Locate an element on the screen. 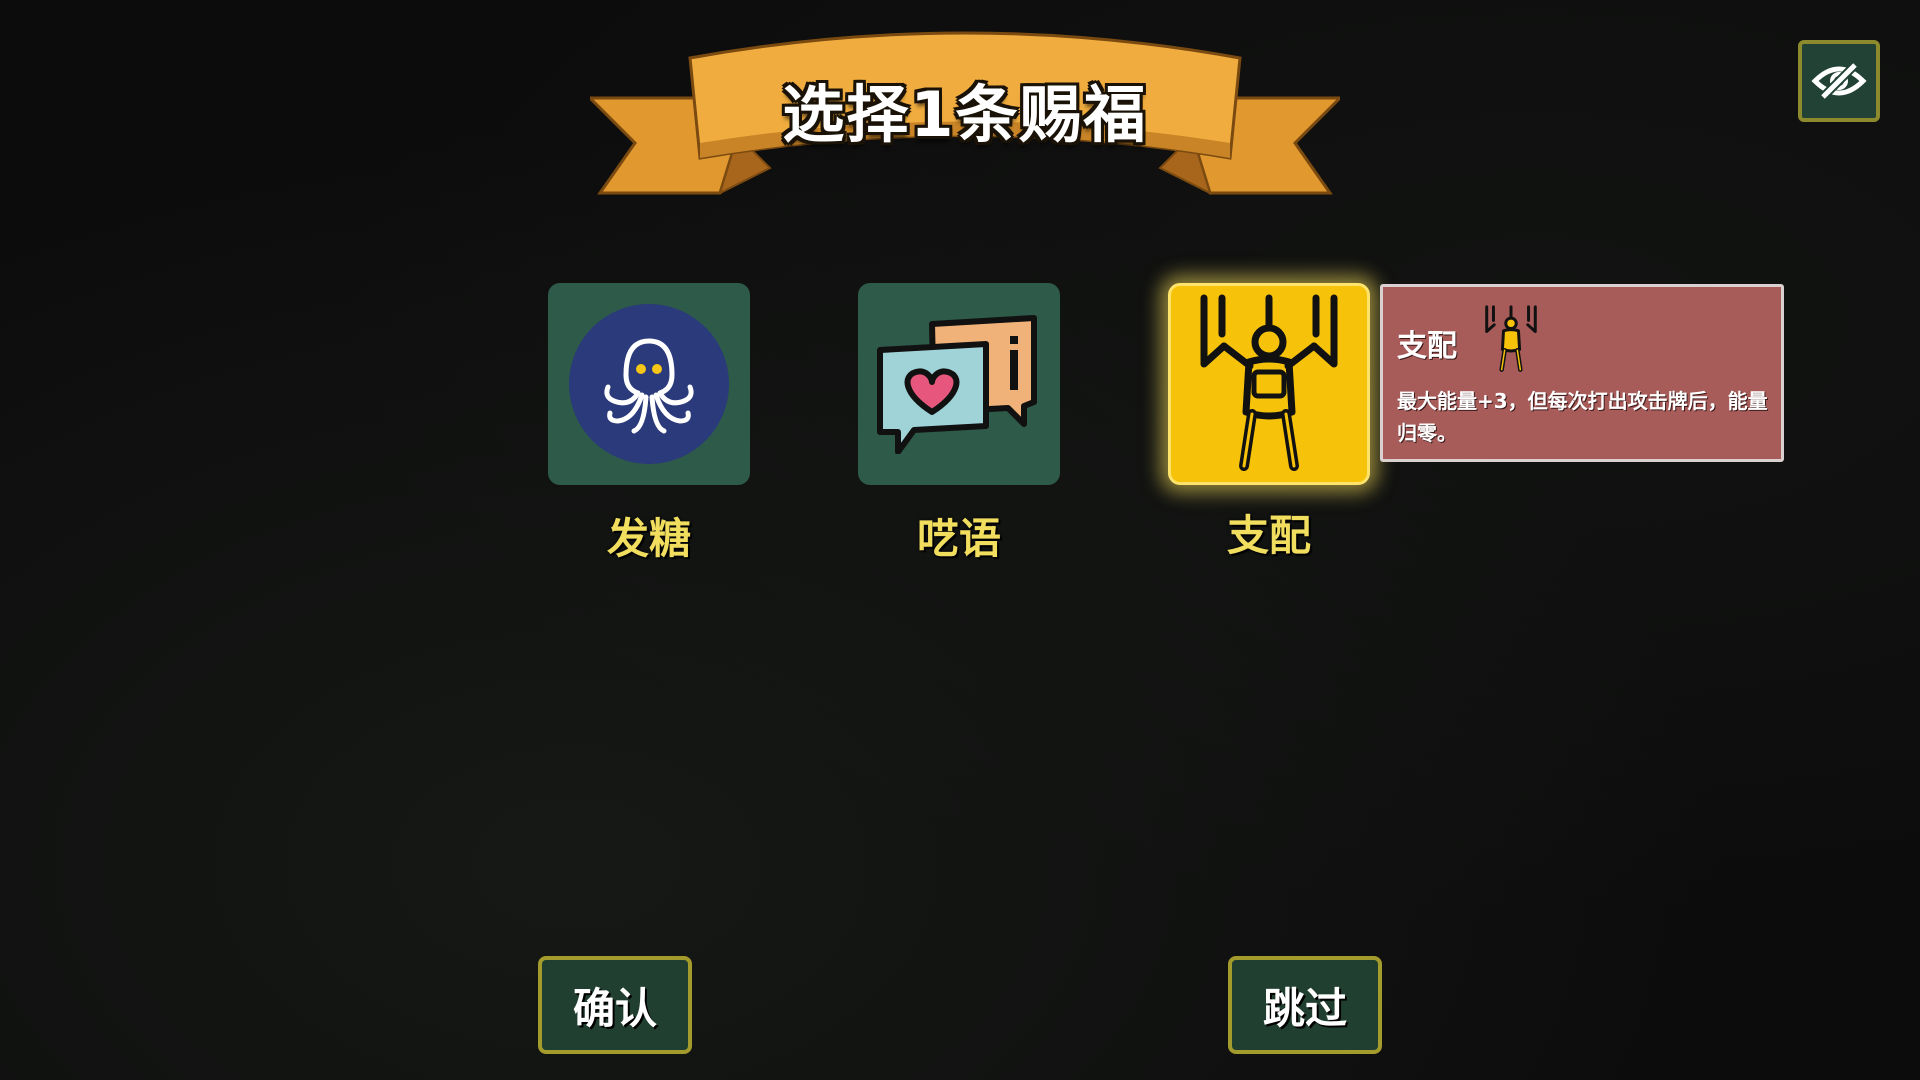  blessing-label-zhipei: 支配 is located at coordinates (1268, 535).